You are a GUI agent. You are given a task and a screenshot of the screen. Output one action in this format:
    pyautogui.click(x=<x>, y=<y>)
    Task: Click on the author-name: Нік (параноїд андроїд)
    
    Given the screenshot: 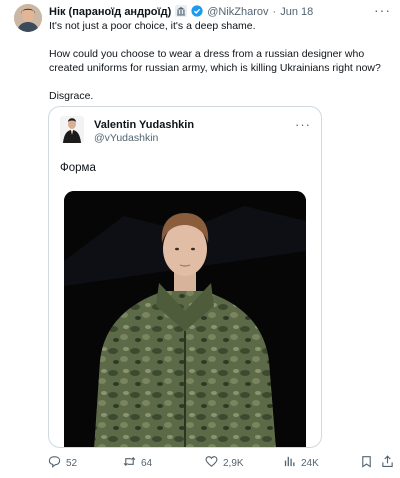 What is the action you would take?
    pyautogui.click(x=110, y=12)
    